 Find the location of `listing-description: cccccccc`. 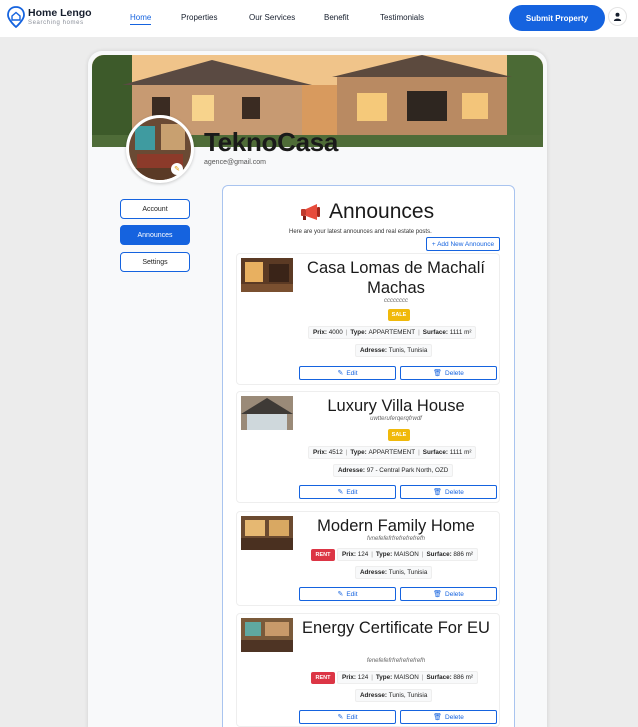

listing-description: cccccccc is located at coordinates (396, 301).